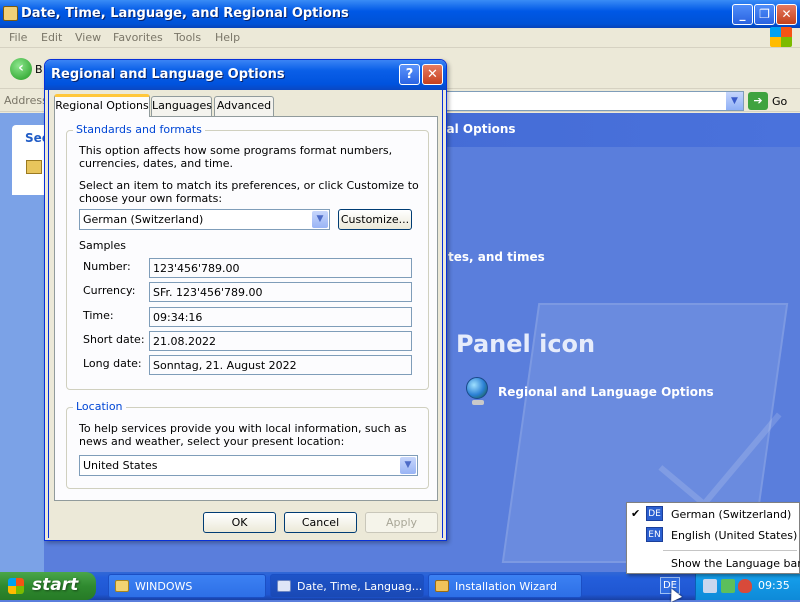  Describe the element at coordinates (88, 37) in the screenshot. I see `menu-view: View` at that location.